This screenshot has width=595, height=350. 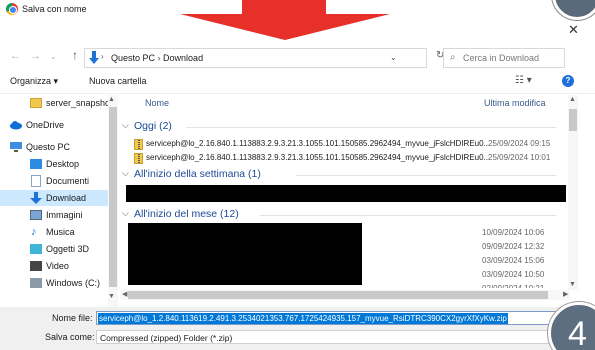 I want to click on new-folder-button: Nuova cartella, so click(x=118, y=81).